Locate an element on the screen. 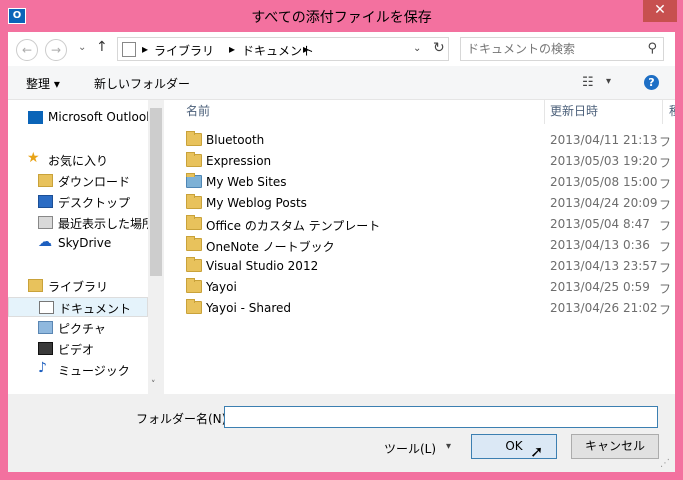 The image size is (683, 480). scroll-down-icon: ˅ is located at coordinates (153, 385).